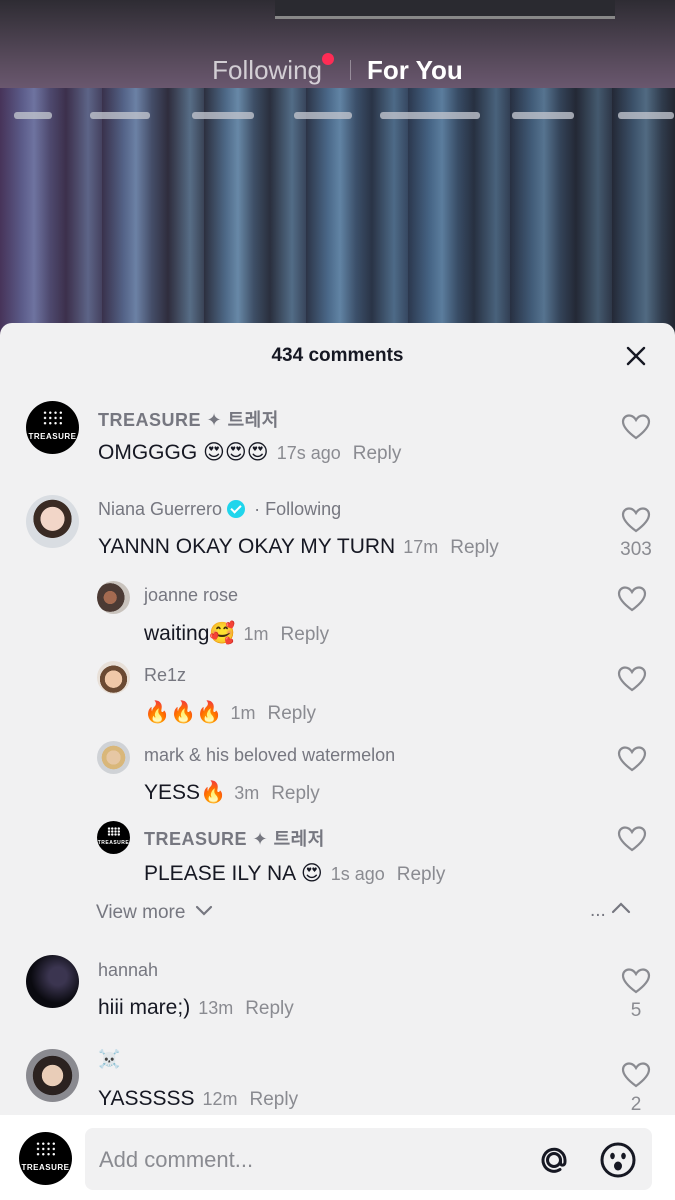 The image size is (675, 1200). I want to click on comment-username: mark & his beloved watermelon, so click(269, 755).